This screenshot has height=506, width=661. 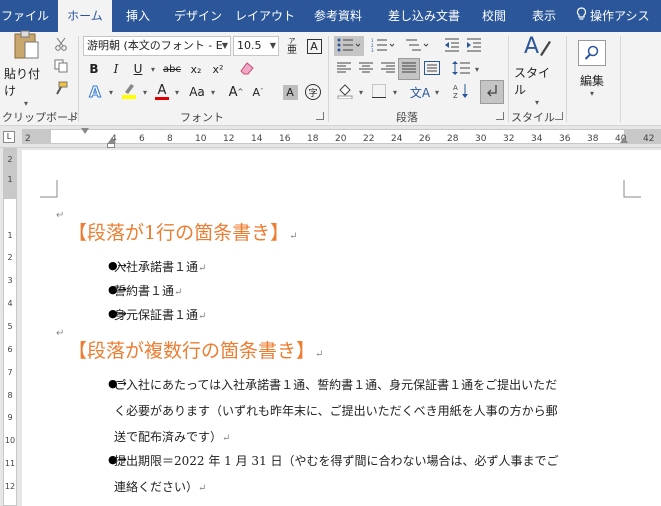 What do you see at coordinates (116, 69) in the screenshot?
I see `italic-button: I` at bounding box center [116, 69].